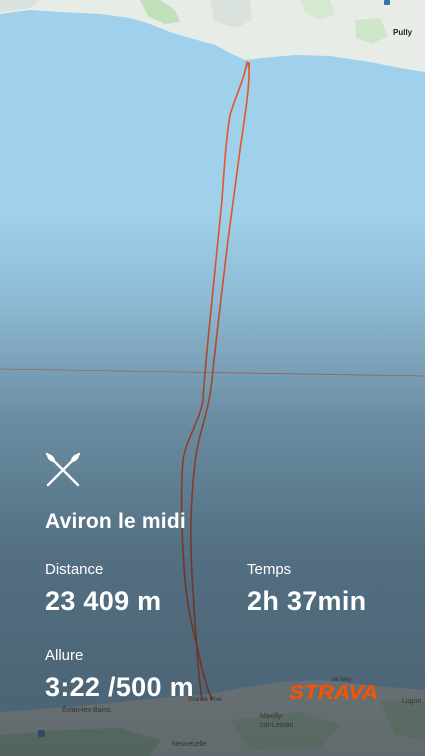 Image resolution: width=425 pixels, height=756 pixels. I want to click on place-label-pully: Pully, so click(403, 32).